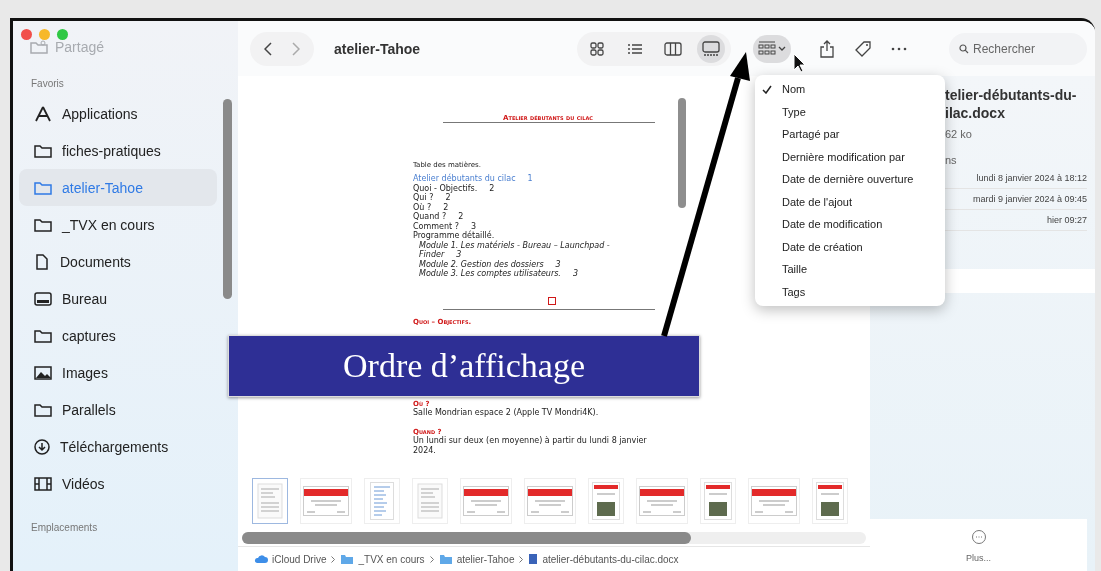 The height and width of the screenshot is (571, 1101). I want to click on sidebar-item: captures, so click(118, 335).